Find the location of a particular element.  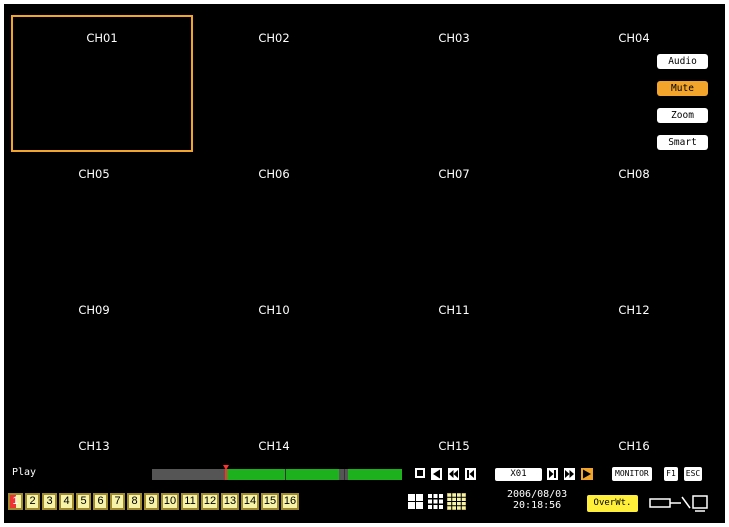

channel-select-label: 2 is located at coordinates (32, 501).